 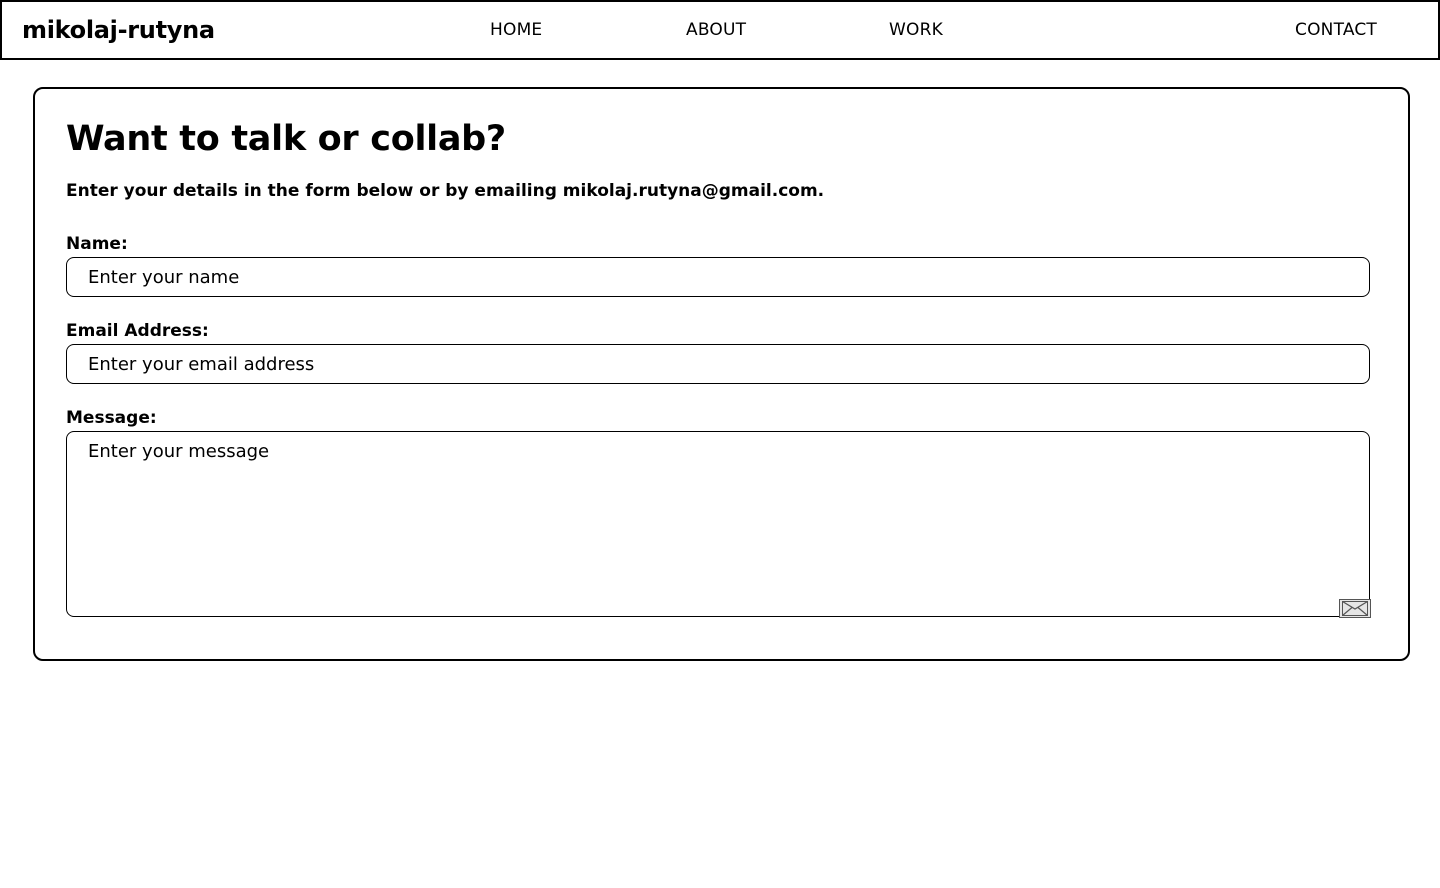 I want to click on envelope-icon, so click(x=1355, y=608).